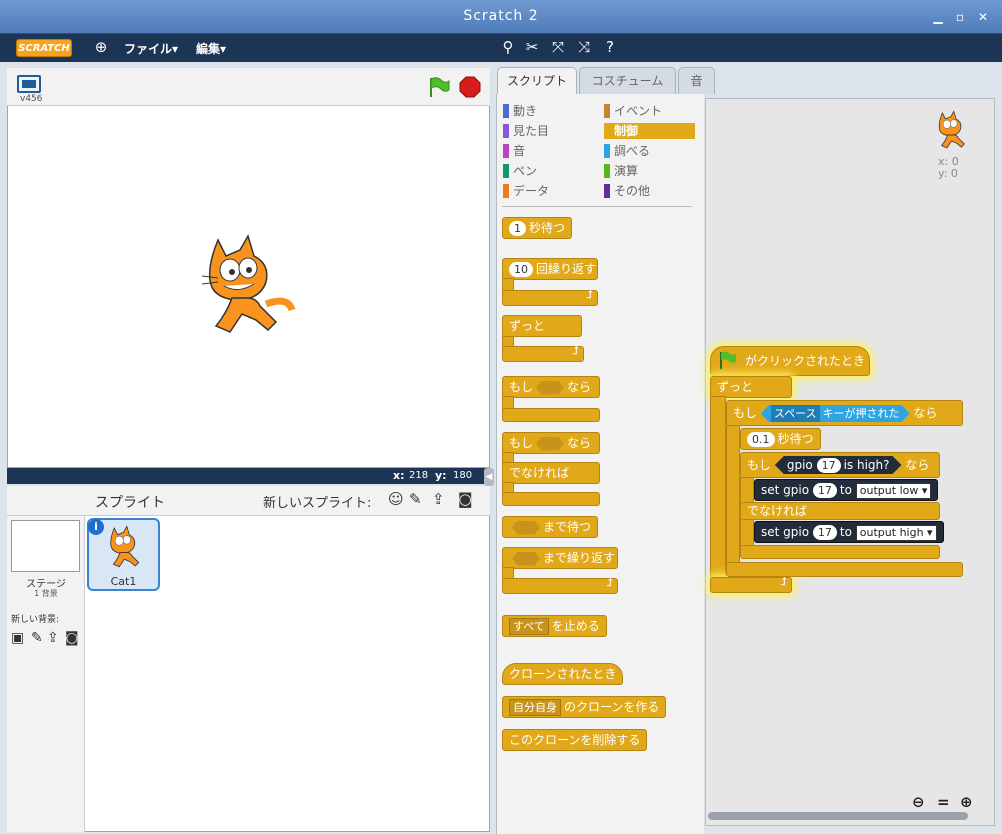 The image size is (1002, 834). I want to click on title-bar: Scratch 2 ▁ ▫ ✕, so click(501, 17).